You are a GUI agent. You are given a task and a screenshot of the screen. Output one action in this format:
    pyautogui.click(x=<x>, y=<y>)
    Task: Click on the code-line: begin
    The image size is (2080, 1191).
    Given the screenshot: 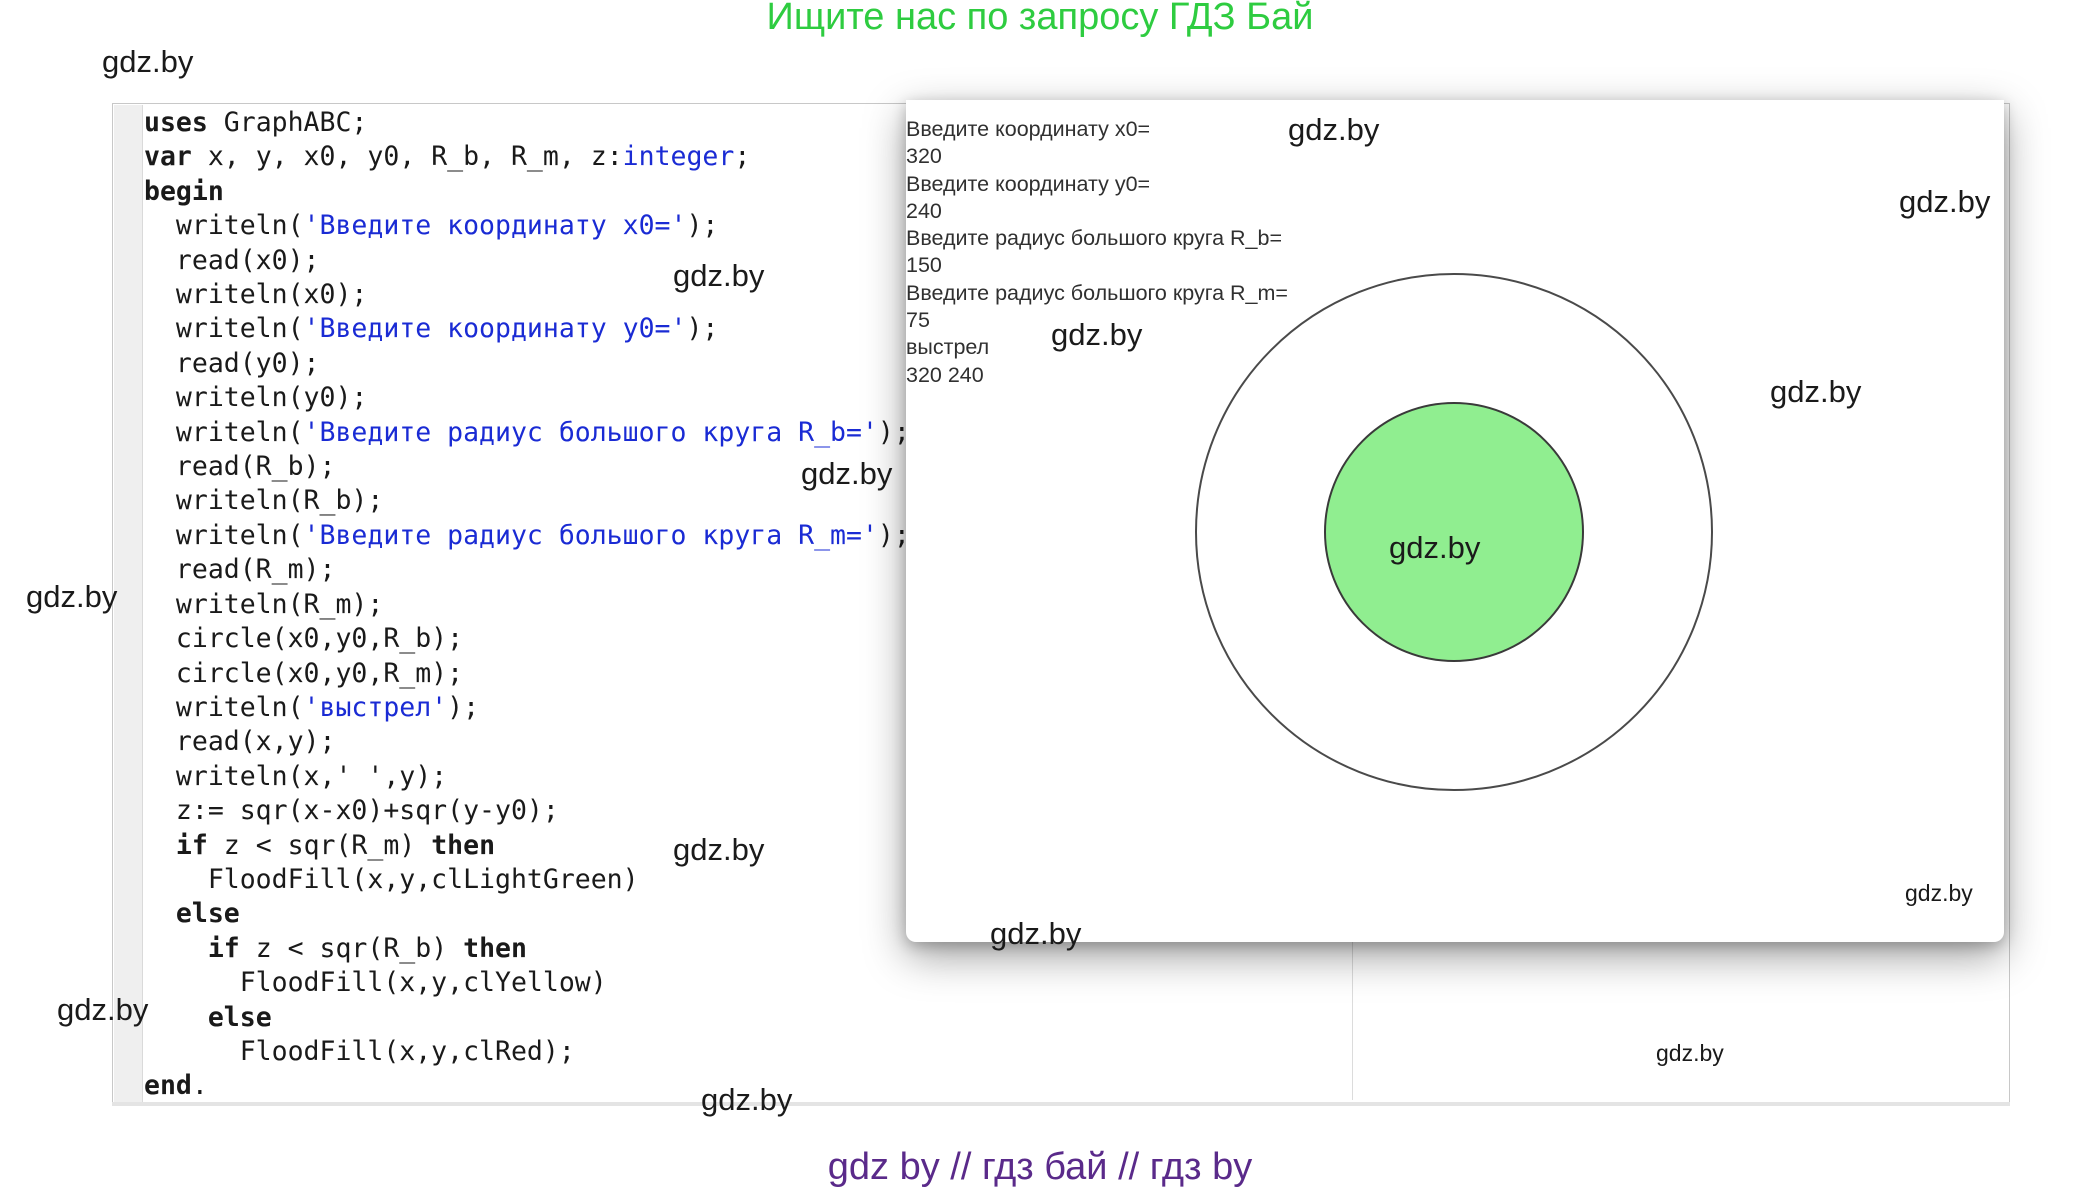 What is the action you would take?
    pyautogui.click(x=527, y=192)
    